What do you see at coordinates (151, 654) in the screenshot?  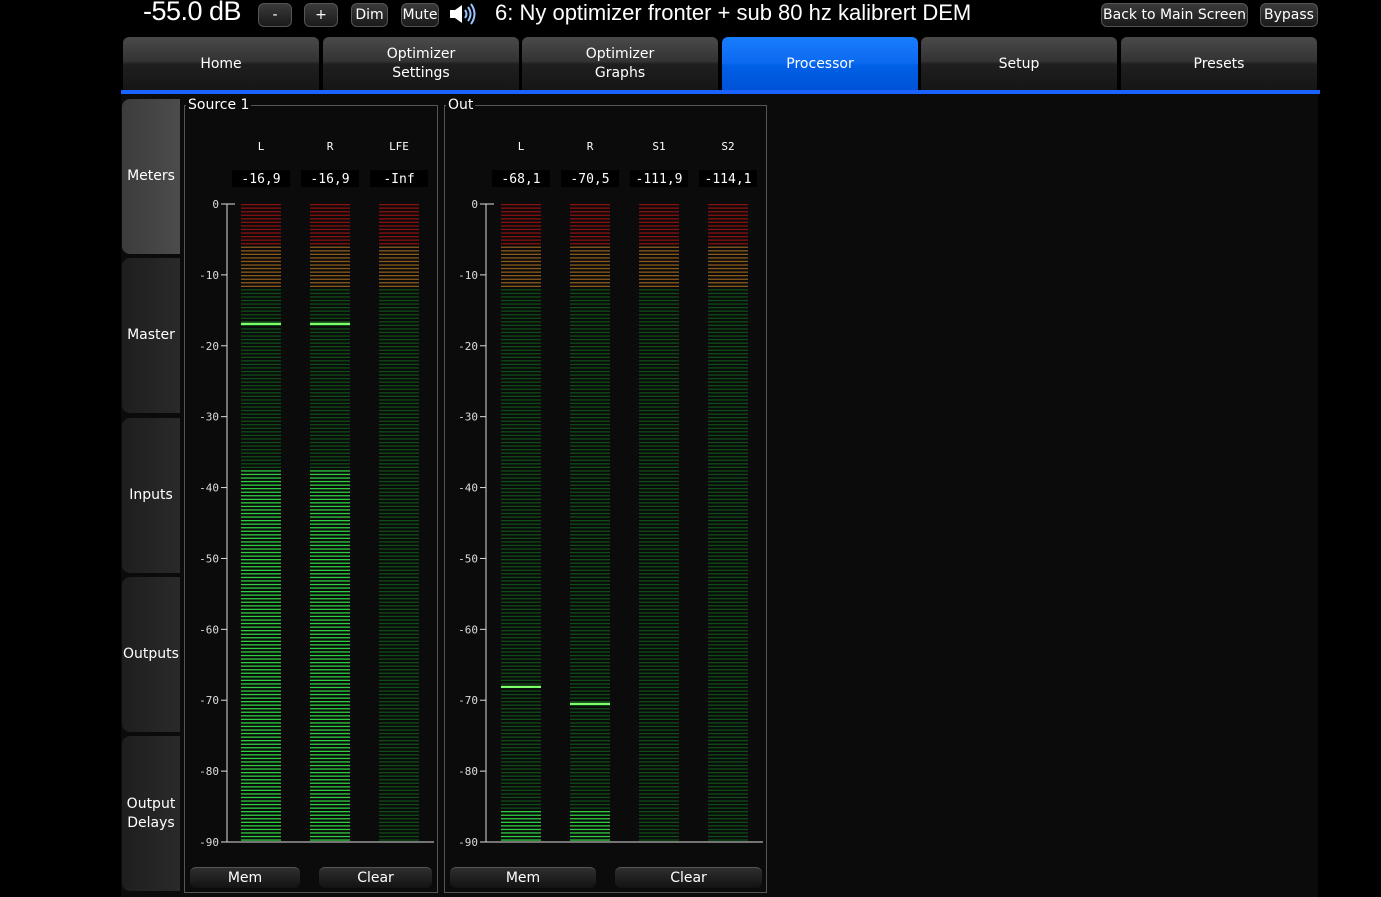 I see `sidebar-item-outputs: Outputs` at bounding box center [151, 654].